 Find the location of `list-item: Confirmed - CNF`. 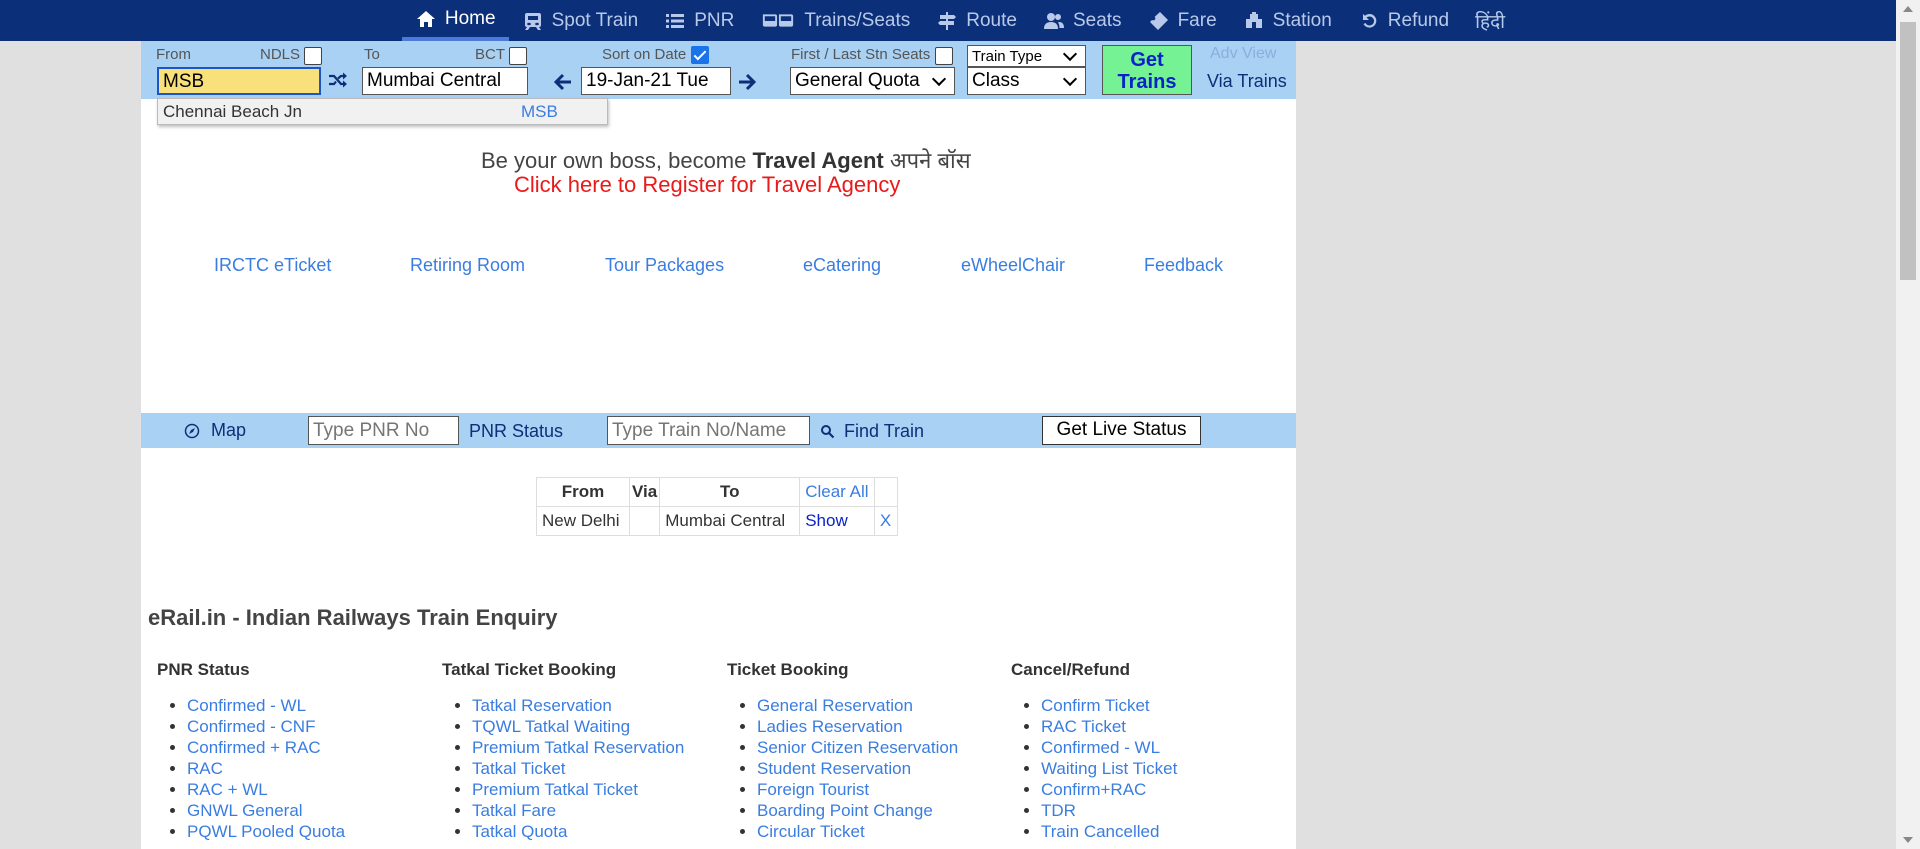

list-item: Confirmed - CNF is located at coordinates (251, 726).